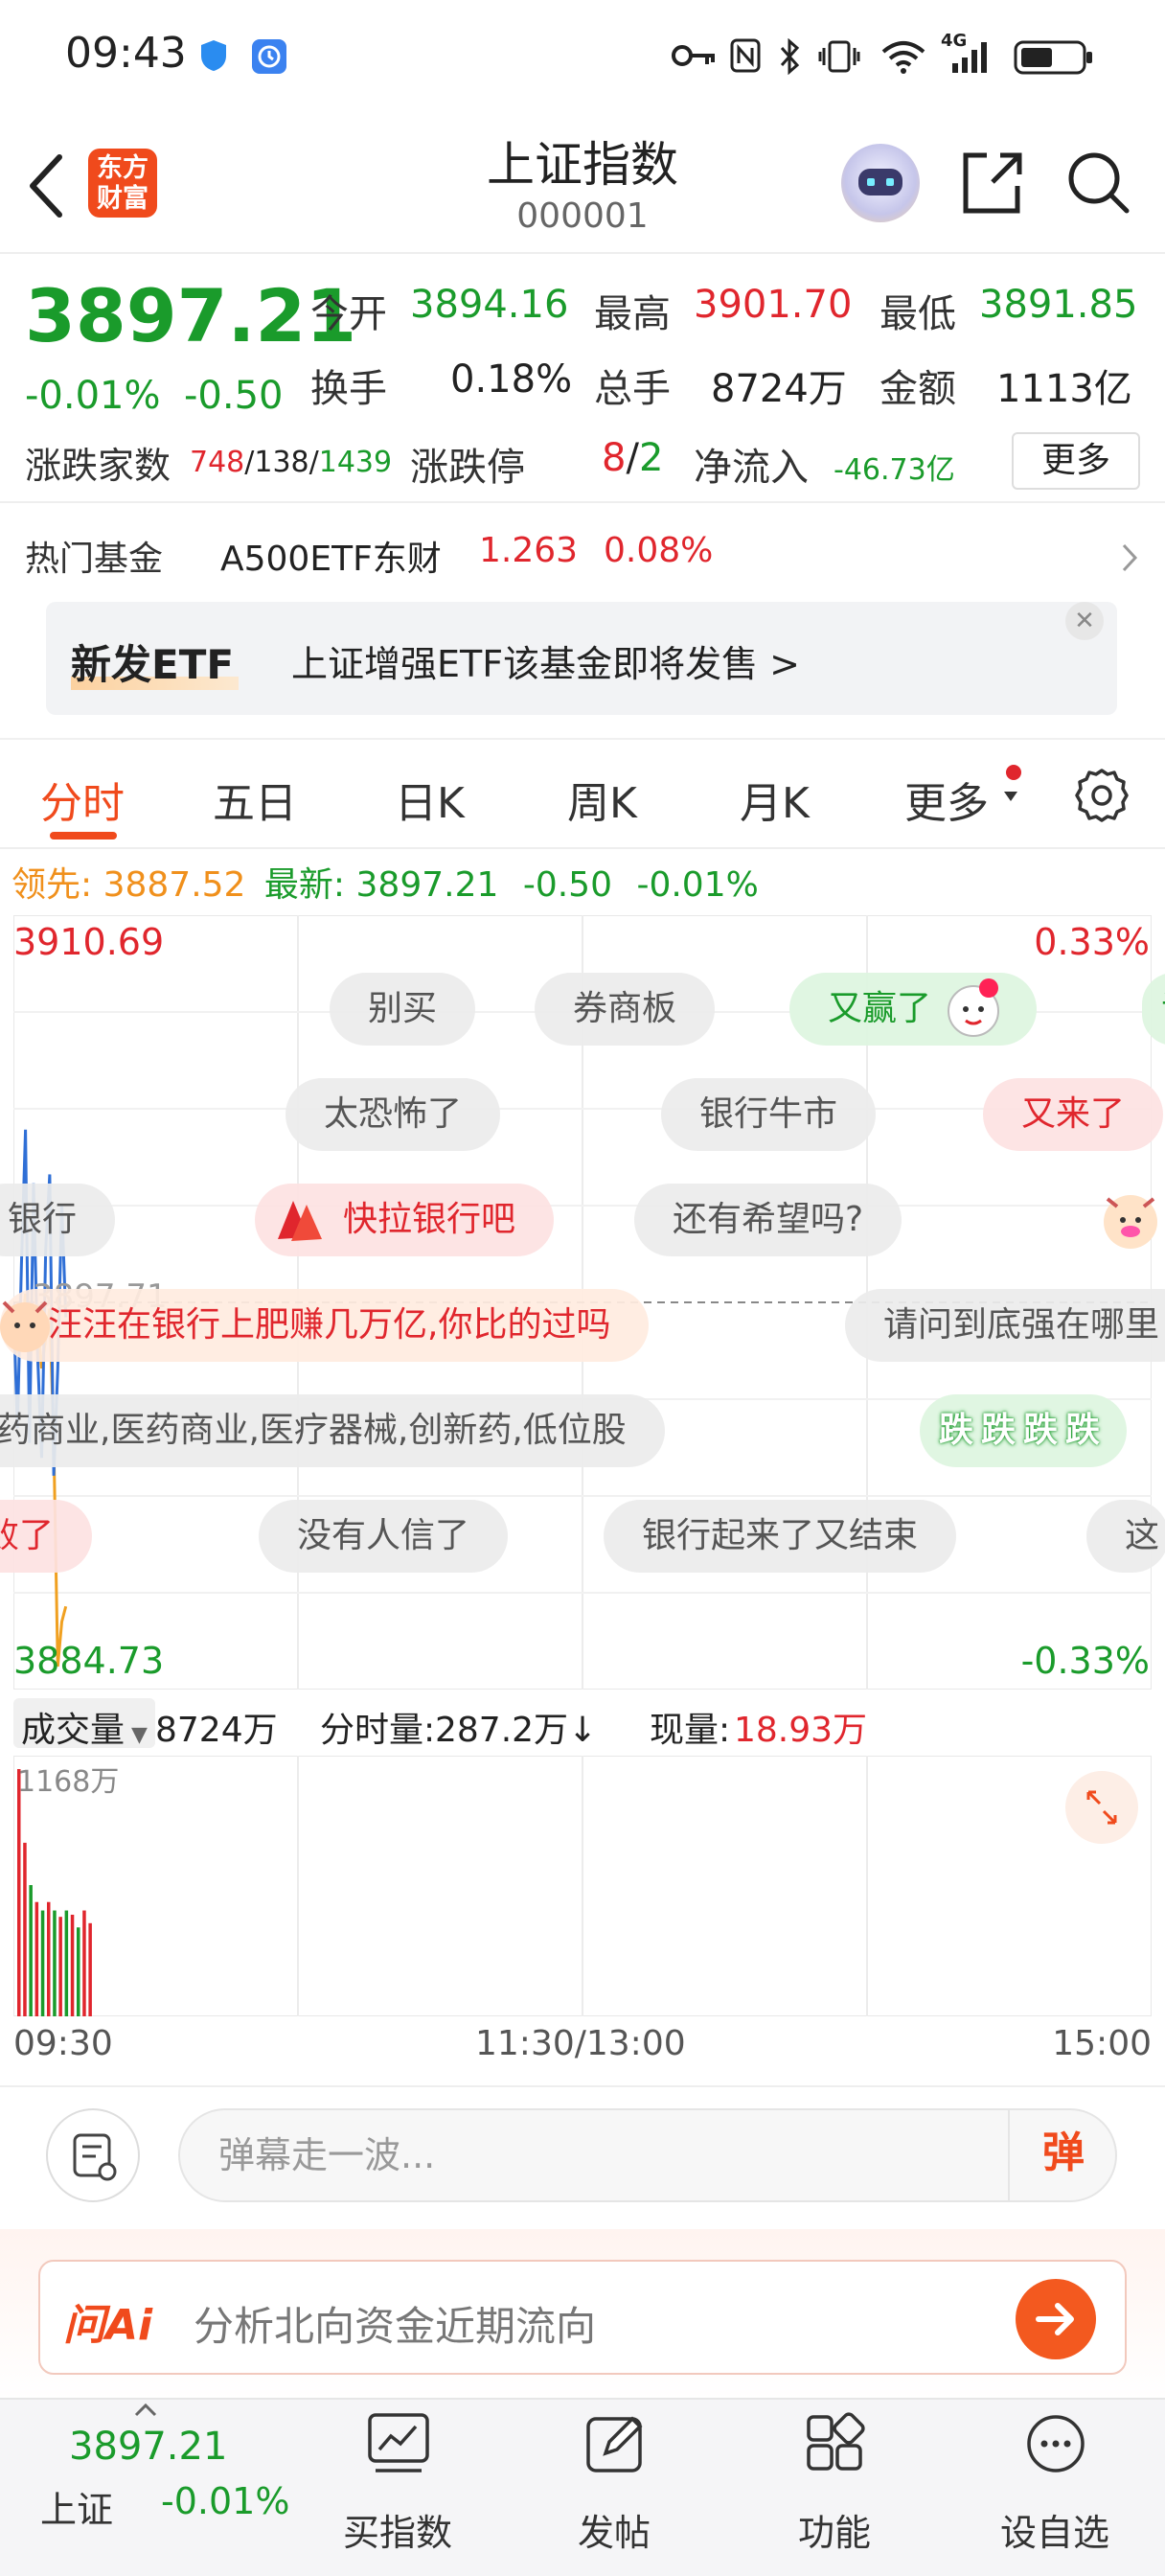 This screenshot has height=2576, width=1165. Describe the element at coordinates (355, 462) in the screenshot. I see `breadth-down: 1439` at that location.